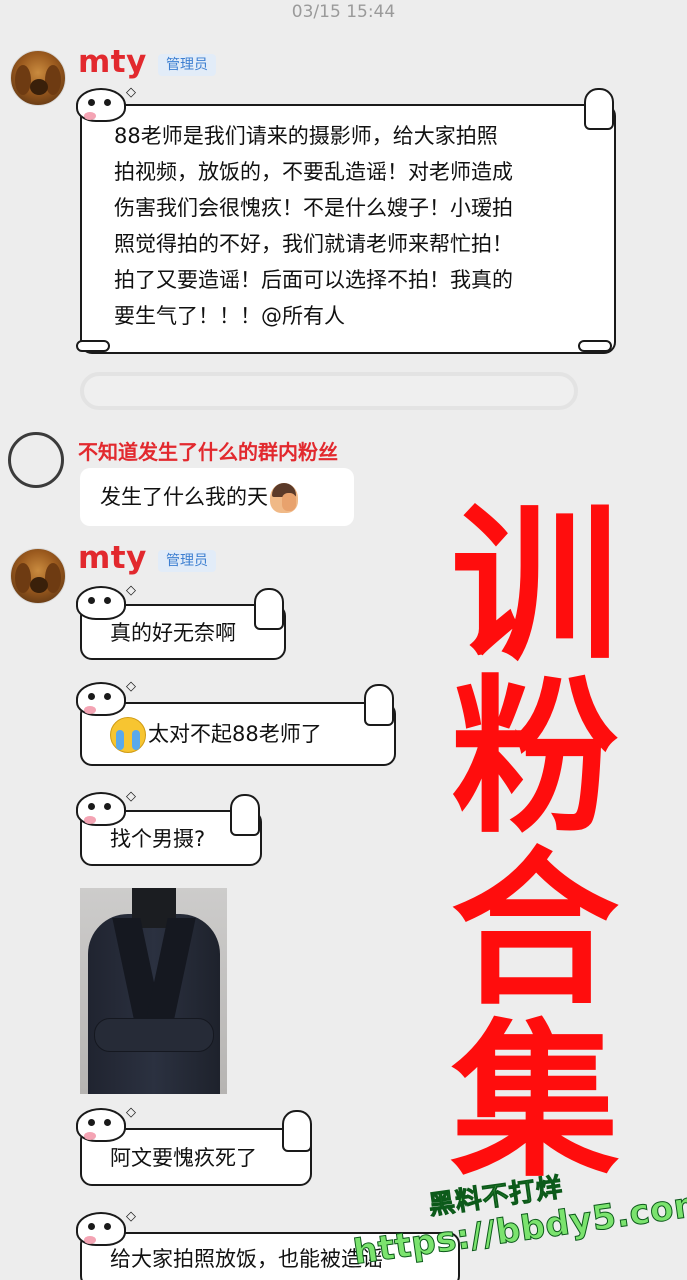 This screenshot has width=687, height=1280. Describe the element at coordinates (535, 586) in the screenshot. I see `overlay-title-char: 训` at that location.